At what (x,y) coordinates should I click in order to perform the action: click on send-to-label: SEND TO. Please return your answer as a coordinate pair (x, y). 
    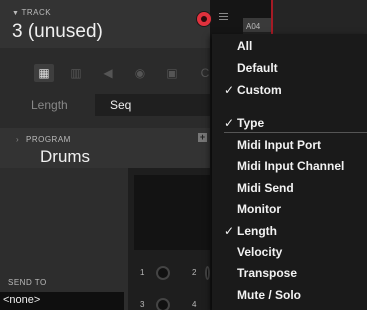
    Looking at the image, I should click on (27, 282).